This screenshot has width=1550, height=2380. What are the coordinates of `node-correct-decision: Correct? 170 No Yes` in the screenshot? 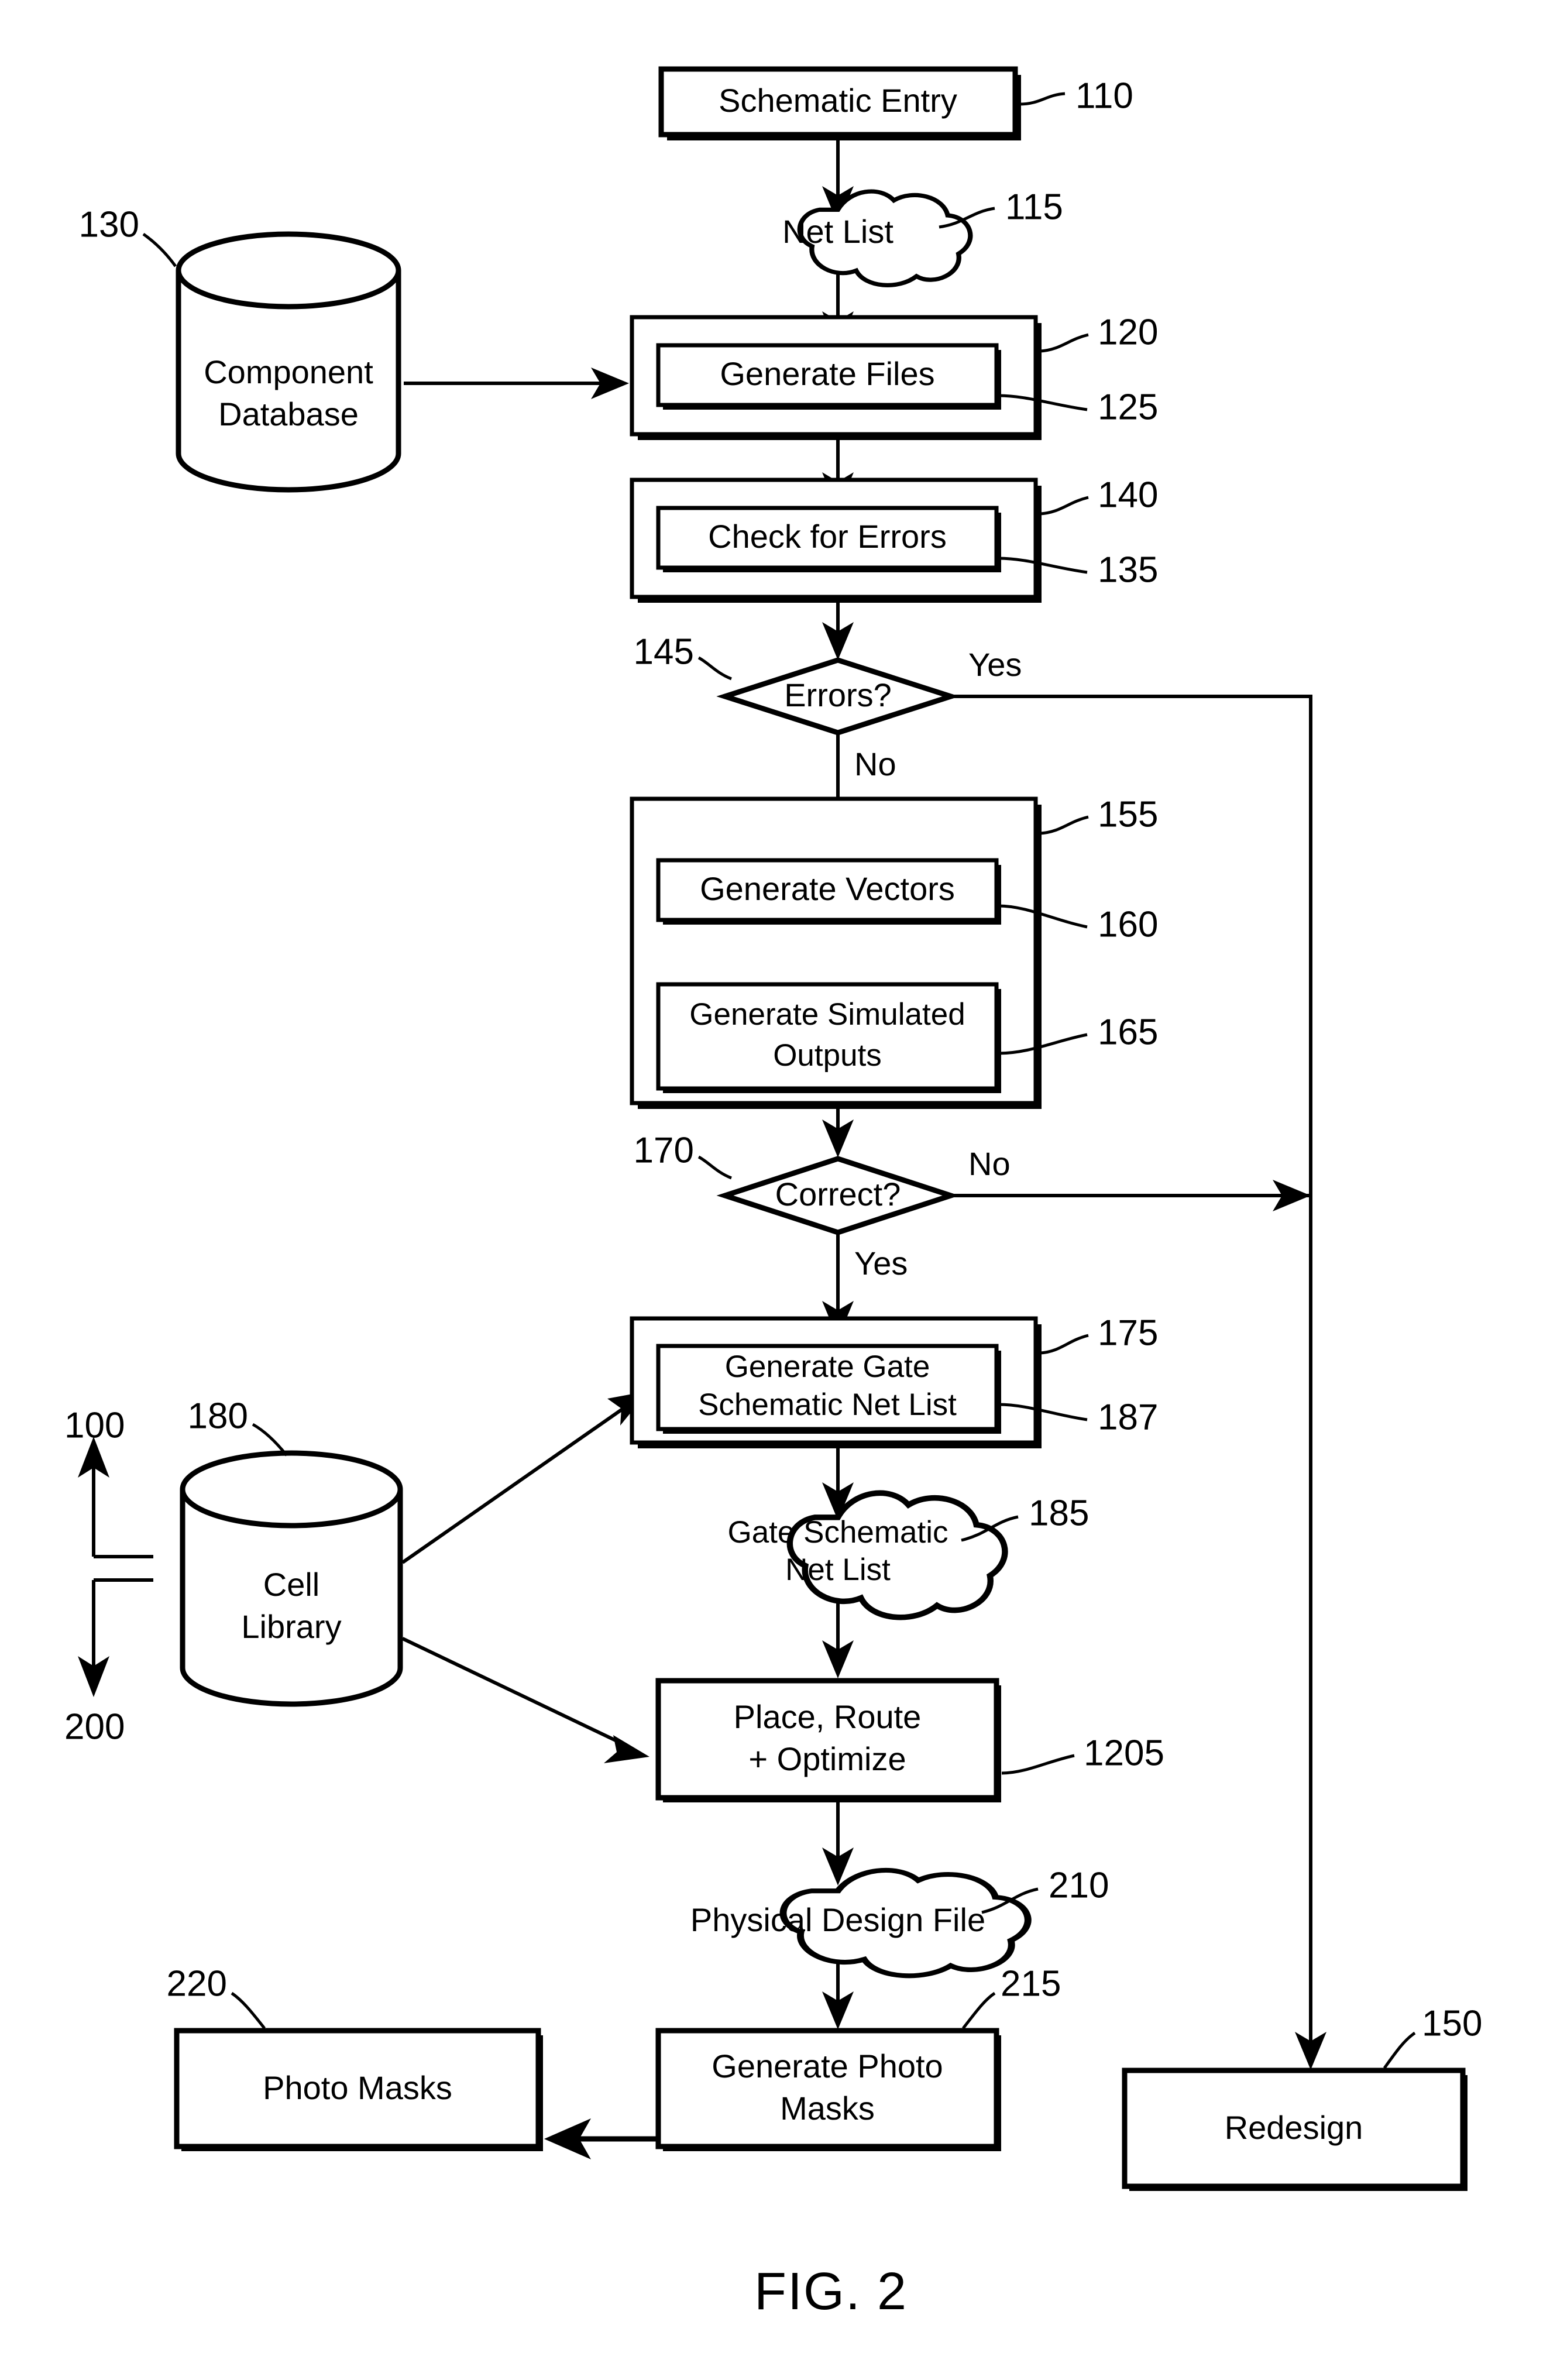 It's located at (822, 1205).